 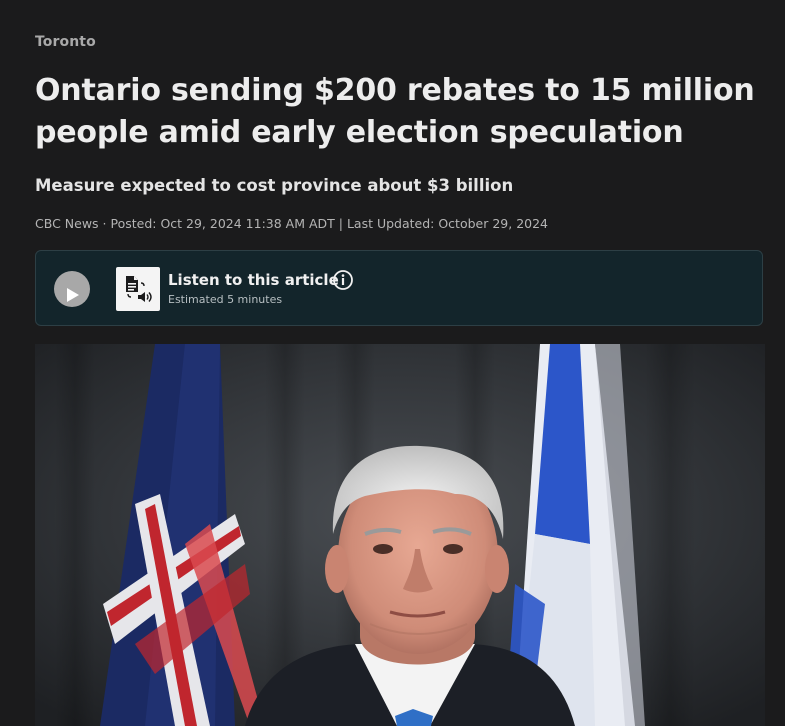 I want to click on listen-duration: Estimated 5 minutes, so click(x=225, y=299).